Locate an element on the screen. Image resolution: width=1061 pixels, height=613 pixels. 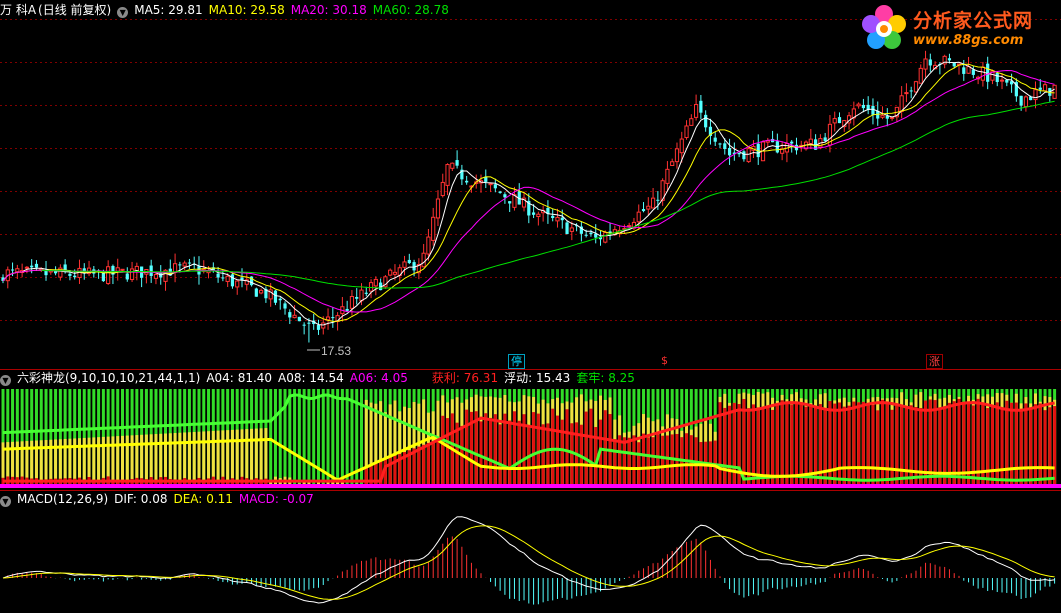
macd-readout: MACD: -0.07 is located at coordinates (276, 499).